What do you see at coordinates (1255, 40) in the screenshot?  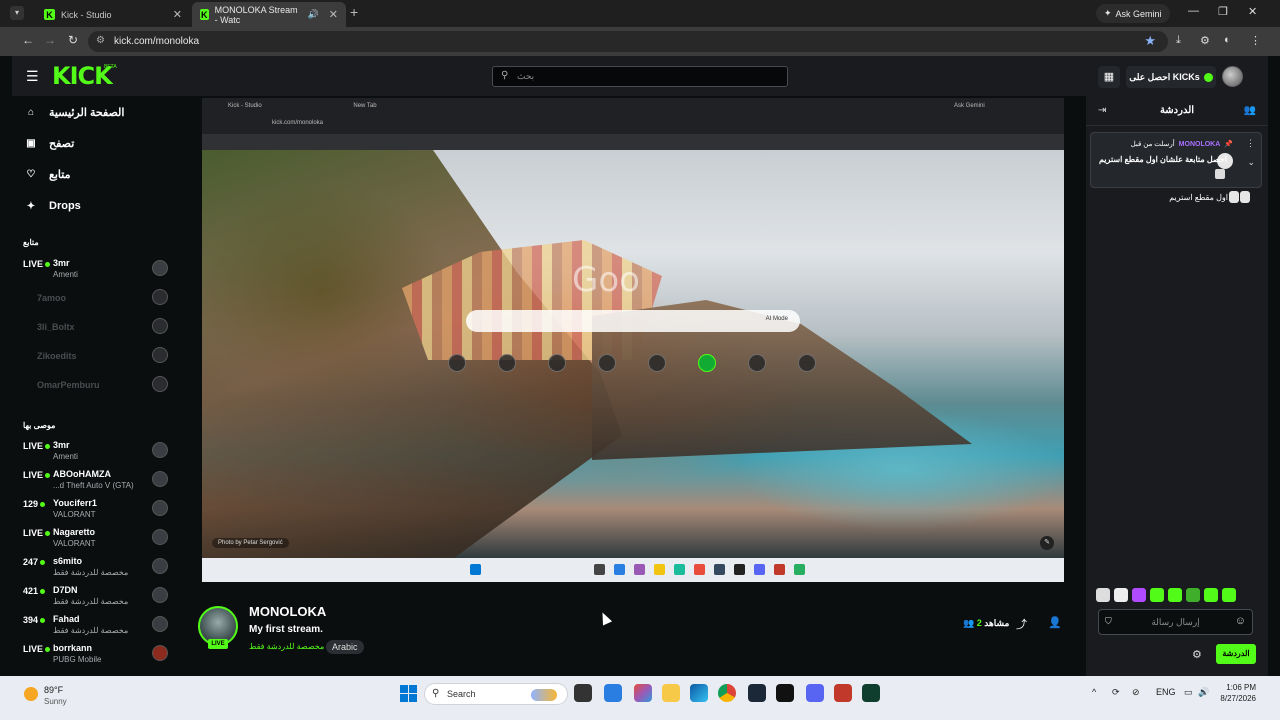 I see `browser-menu-icon: ⋮` at bounding box center [1255, 40].